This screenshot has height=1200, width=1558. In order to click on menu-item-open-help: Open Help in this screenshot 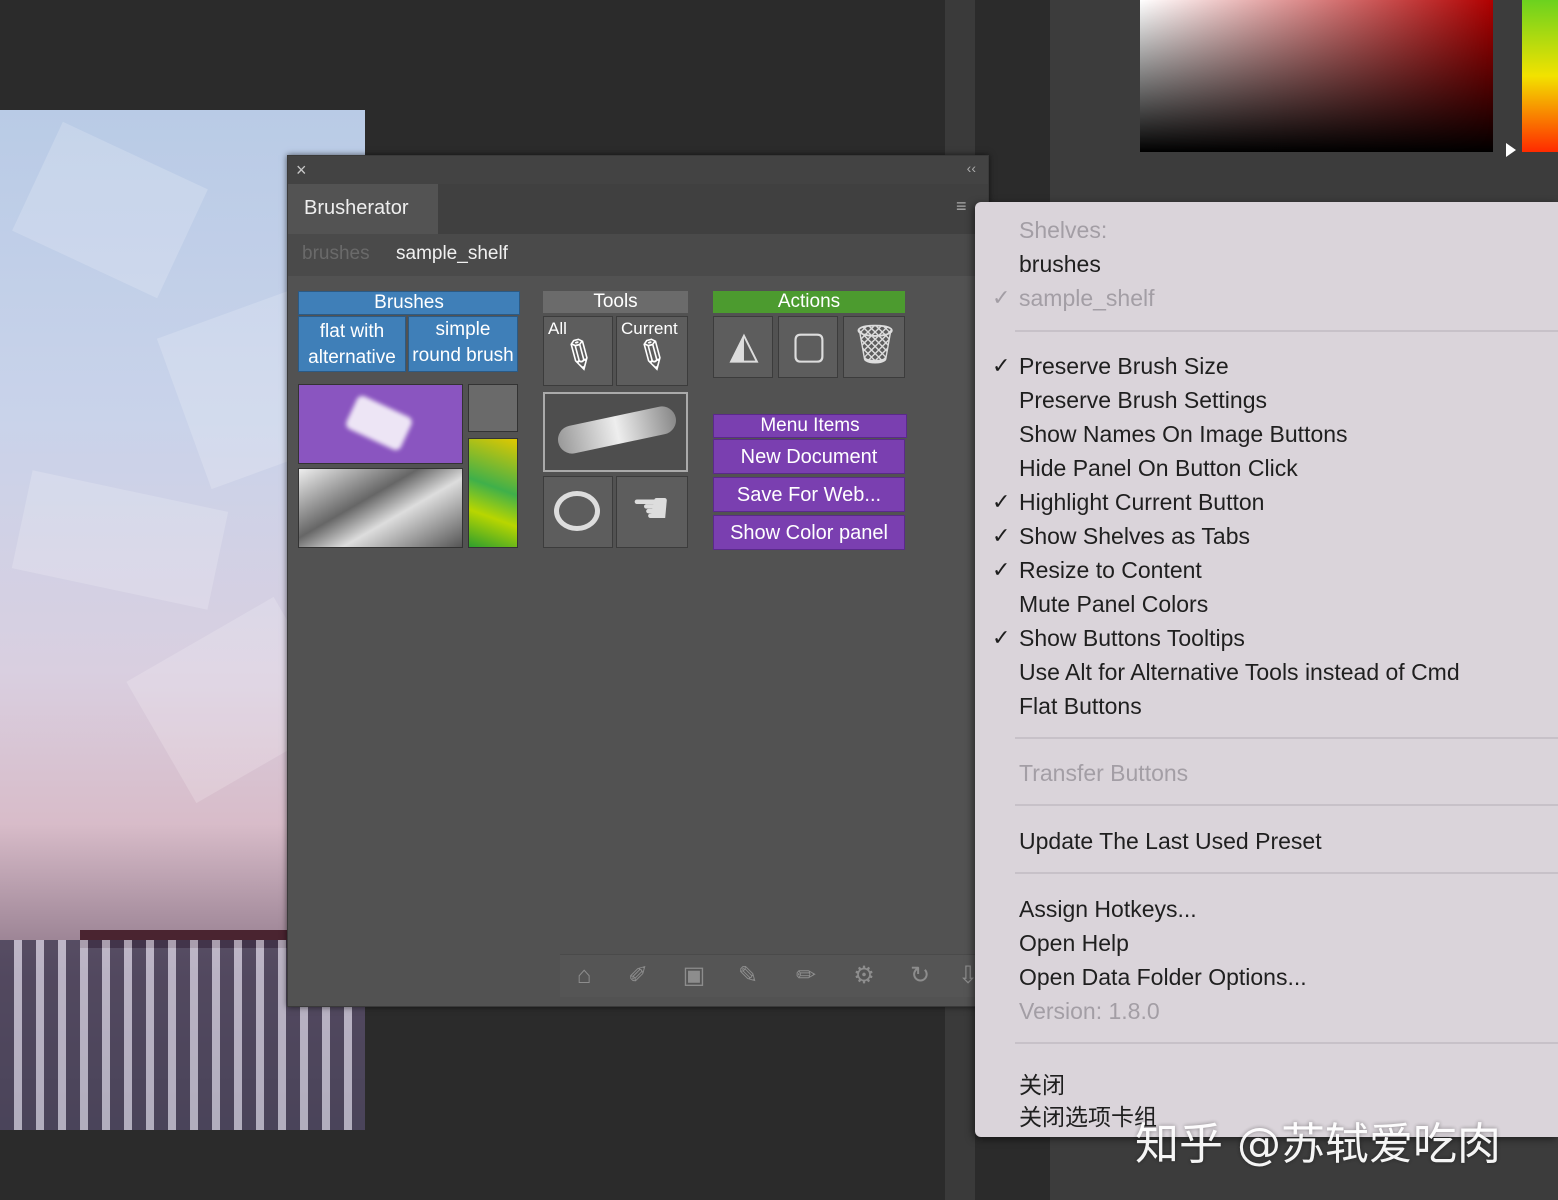, I will do `click(1074, 943)`.